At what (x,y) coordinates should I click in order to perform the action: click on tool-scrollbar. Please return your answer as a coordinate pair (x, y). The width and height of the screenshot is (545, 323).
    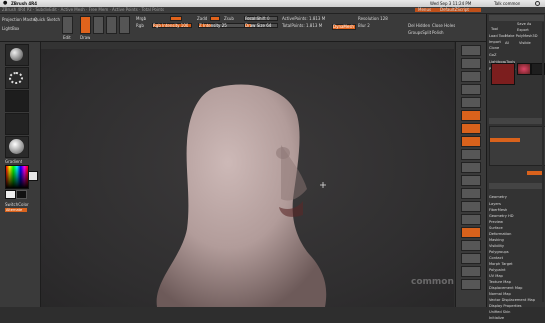
    Looking at the image, I should click on (543, 162).